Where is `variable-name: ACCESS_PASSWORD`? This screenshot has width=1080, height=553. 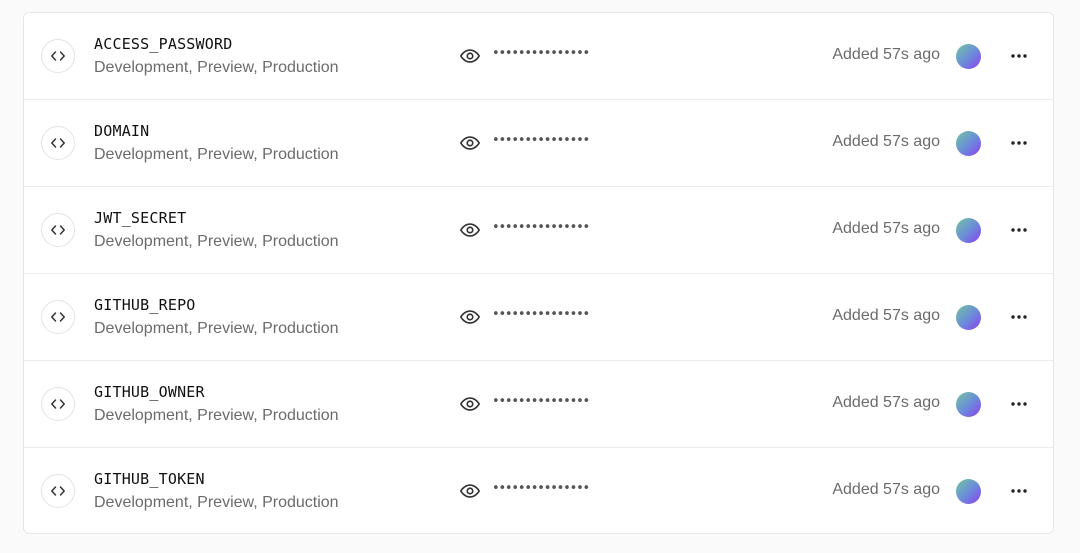
variable-name: ACCESS_PASSWORD is located at coordinates (163, 44).